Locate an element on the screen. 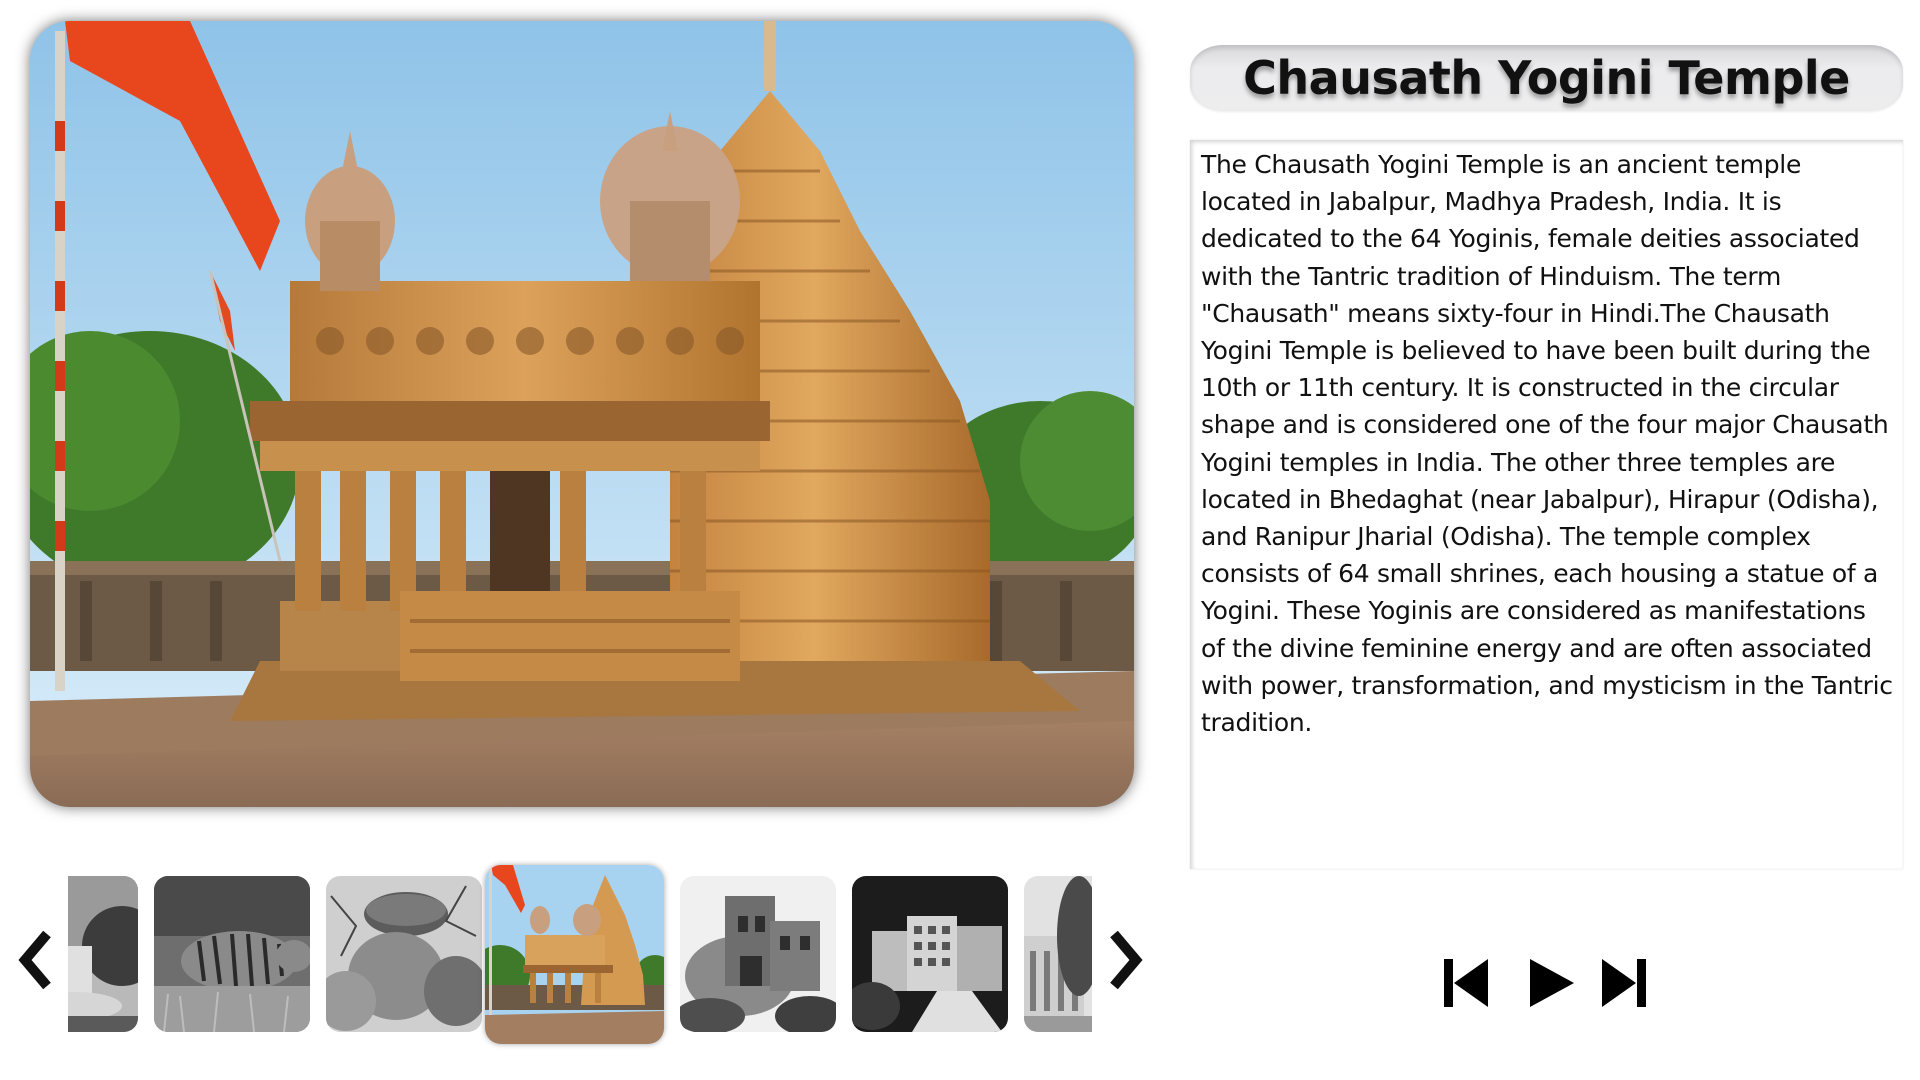 The height and width of the screenshot is (1080, 1920). thumbnail-temple is located at coordinates (574, 954).